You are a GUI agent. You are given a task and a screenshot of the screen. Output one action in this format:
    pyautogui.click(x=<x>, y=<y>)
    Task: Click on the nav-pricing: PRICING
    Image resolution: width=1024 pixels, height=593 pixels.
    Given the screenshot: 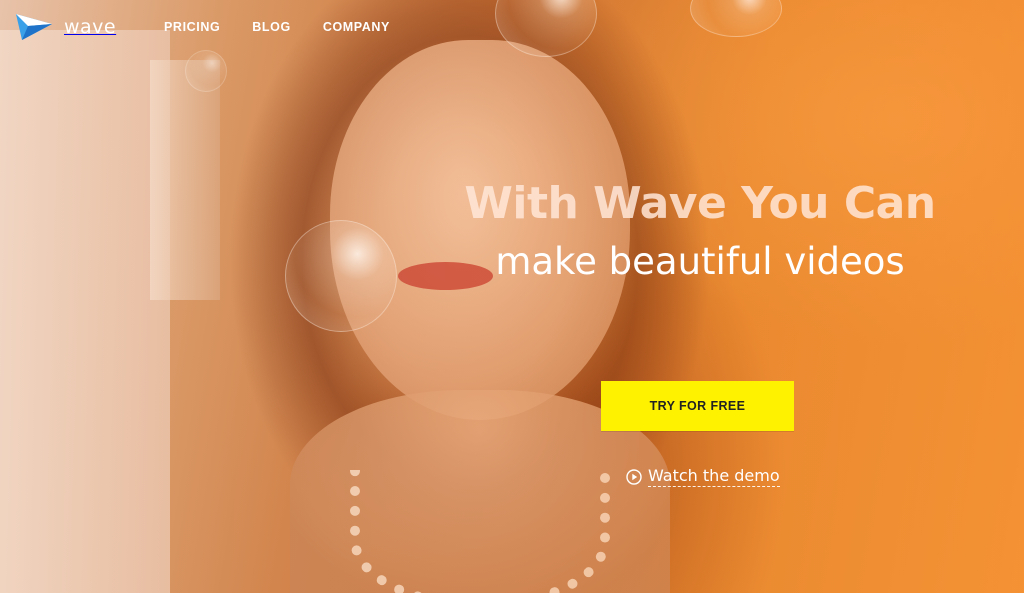 What is the action you would take?
    pyautogui.click(x=192, y=27)
    